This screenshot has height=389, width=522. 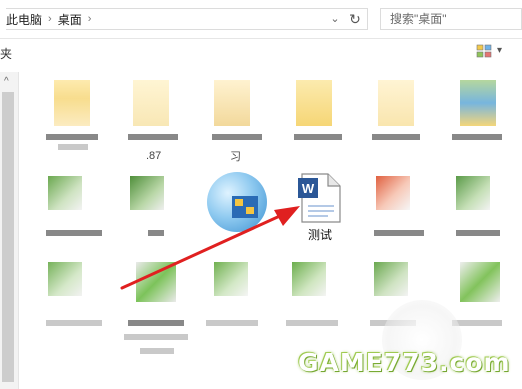 What do you see at coordinates (335, 19) in the screenshot?
I see `address-history-dropdown: ⌄` at bounding box center [335, 19].